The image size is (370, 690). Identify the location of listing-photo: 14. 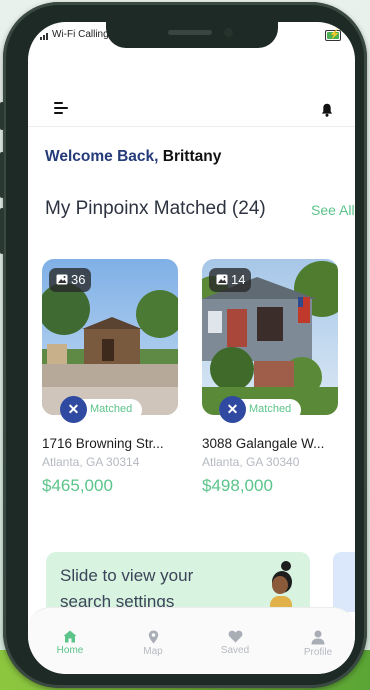
(270, 337).